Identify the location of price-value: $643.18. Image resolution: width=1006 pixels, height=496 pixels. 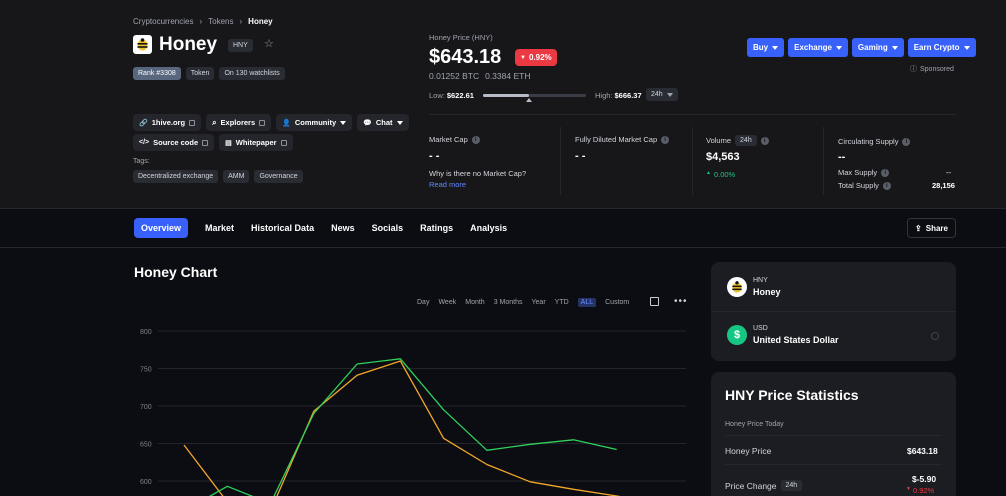
(465, 57).